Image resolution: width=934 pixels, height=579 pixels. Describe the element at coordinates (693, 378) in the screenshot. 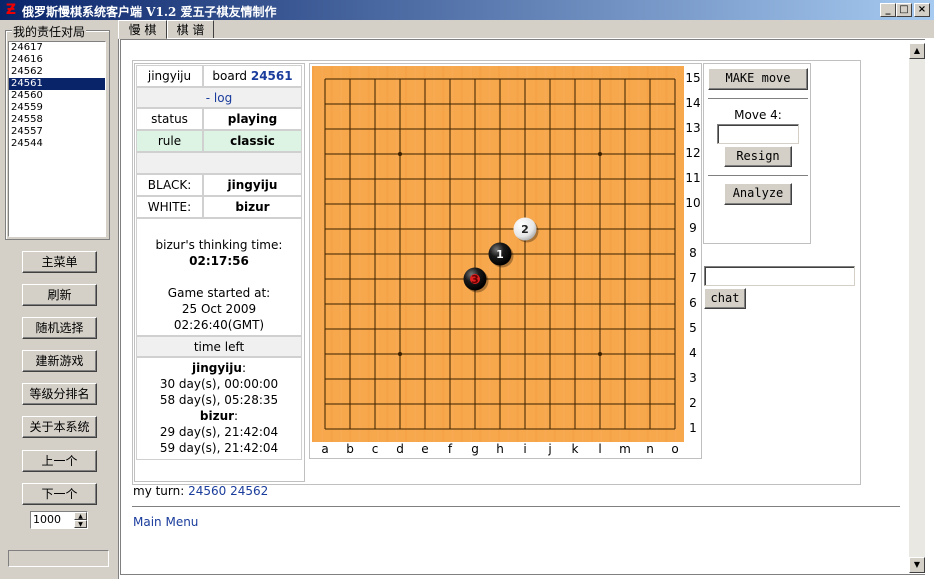

I see `row-label: 3` at that location.